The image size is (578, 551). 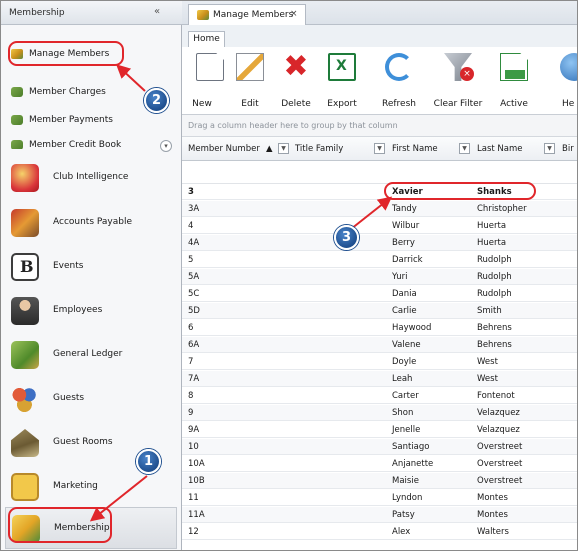 What do you see at coordinates (494, 345) in the screenshot?
I see `cell-last-name: Behrens` at bounding box center [494, 345].